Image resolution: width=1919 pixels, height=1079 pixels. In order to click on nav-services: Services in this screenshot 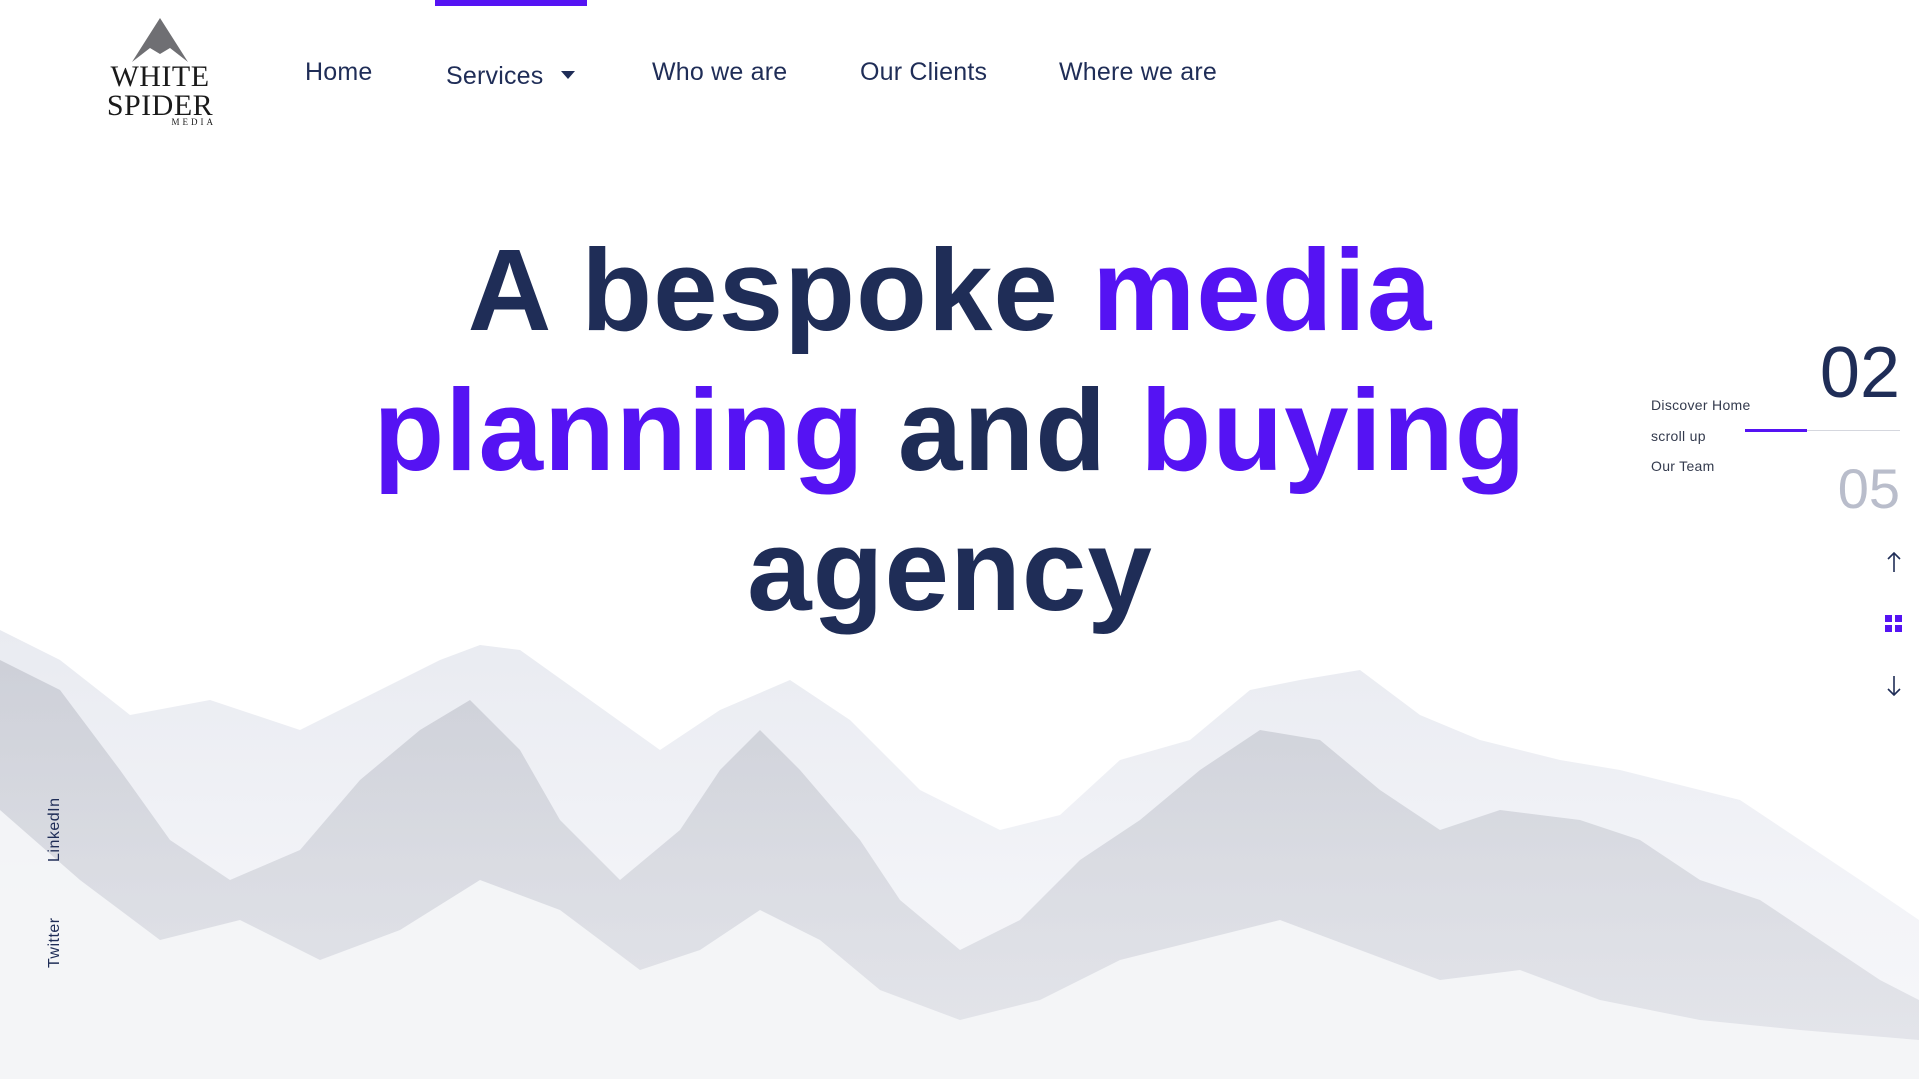, I will do `click(511, 76)`.